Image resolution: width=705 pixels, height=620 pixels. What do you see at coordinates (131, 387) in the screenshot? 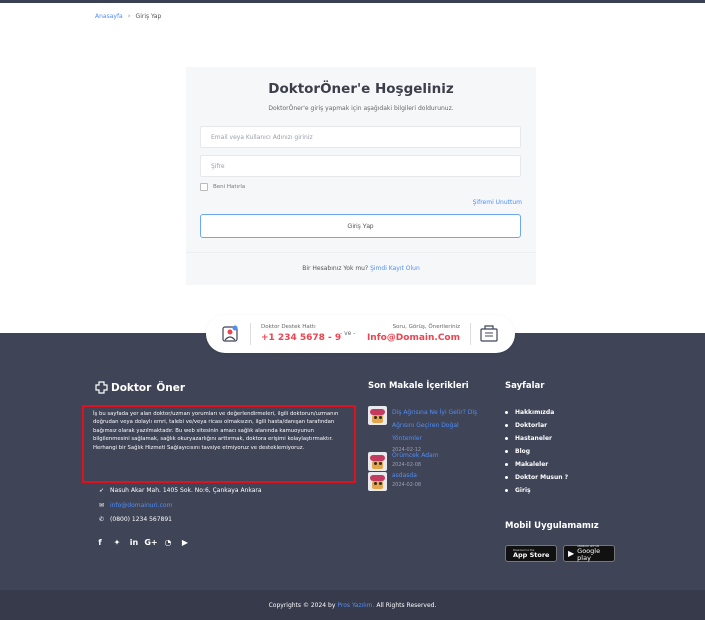
I see `logo-text-part1: Doktor` at bounding box center [131, 387].